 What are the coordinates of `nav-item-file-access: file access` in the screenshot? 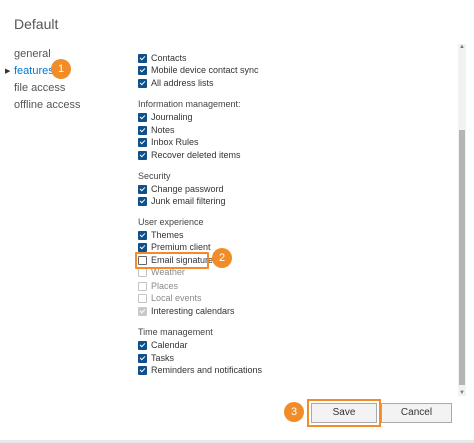 It's located at (60, 88).